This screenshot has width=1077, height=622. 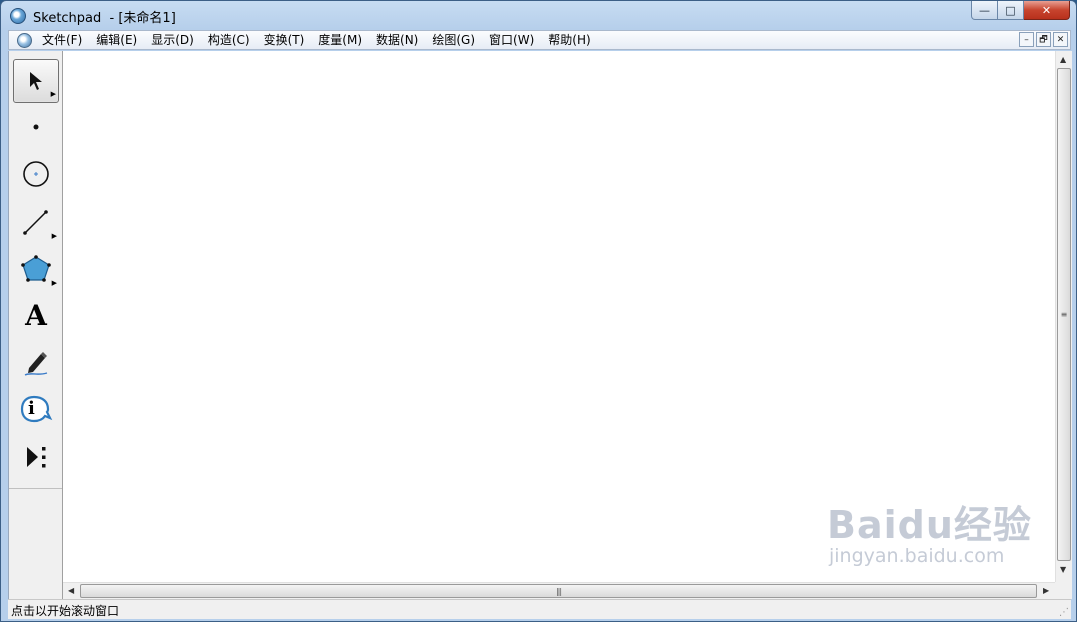 What do you see at coordinates (539, 609) in the screenshot?
I see `status-bar: 点击以开始滚动窗口 ⋰` at bounding box center [539, 609].